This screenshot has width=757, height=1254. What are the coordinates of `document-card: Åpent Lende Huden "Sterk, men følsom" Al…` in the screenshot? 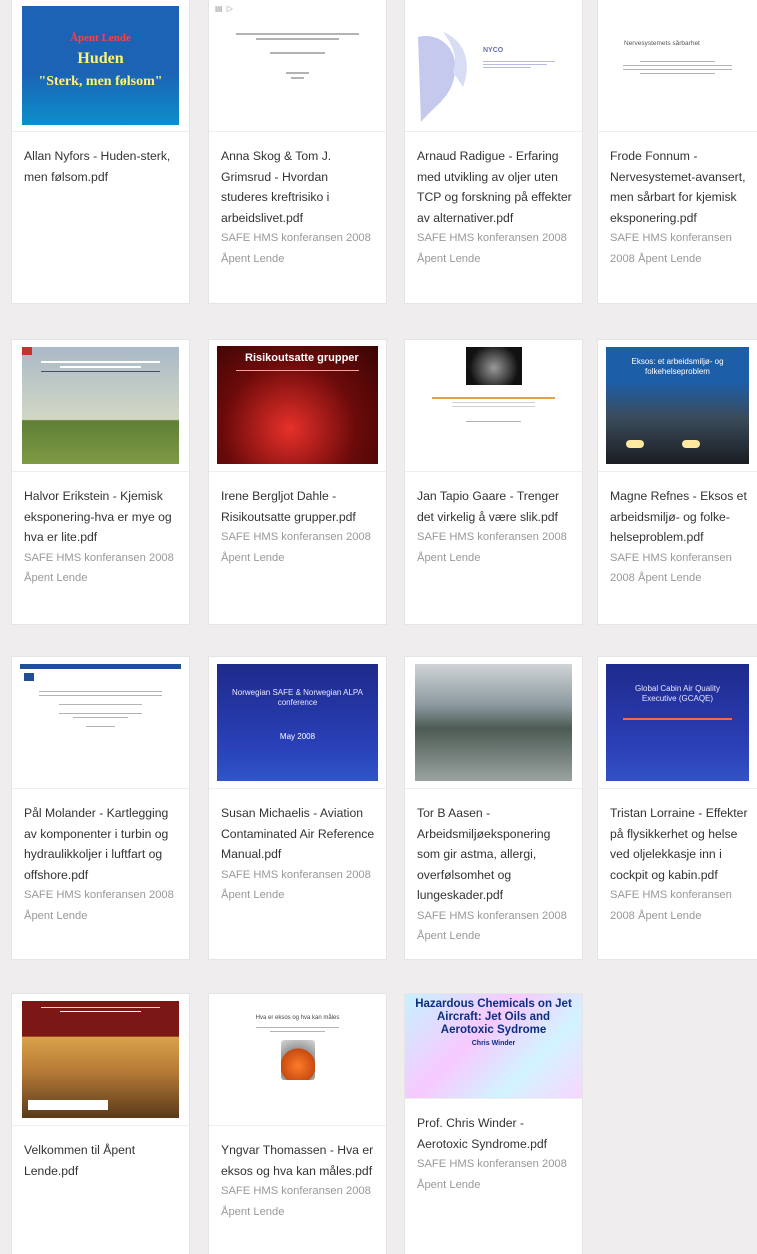 It's located at (100, 151).